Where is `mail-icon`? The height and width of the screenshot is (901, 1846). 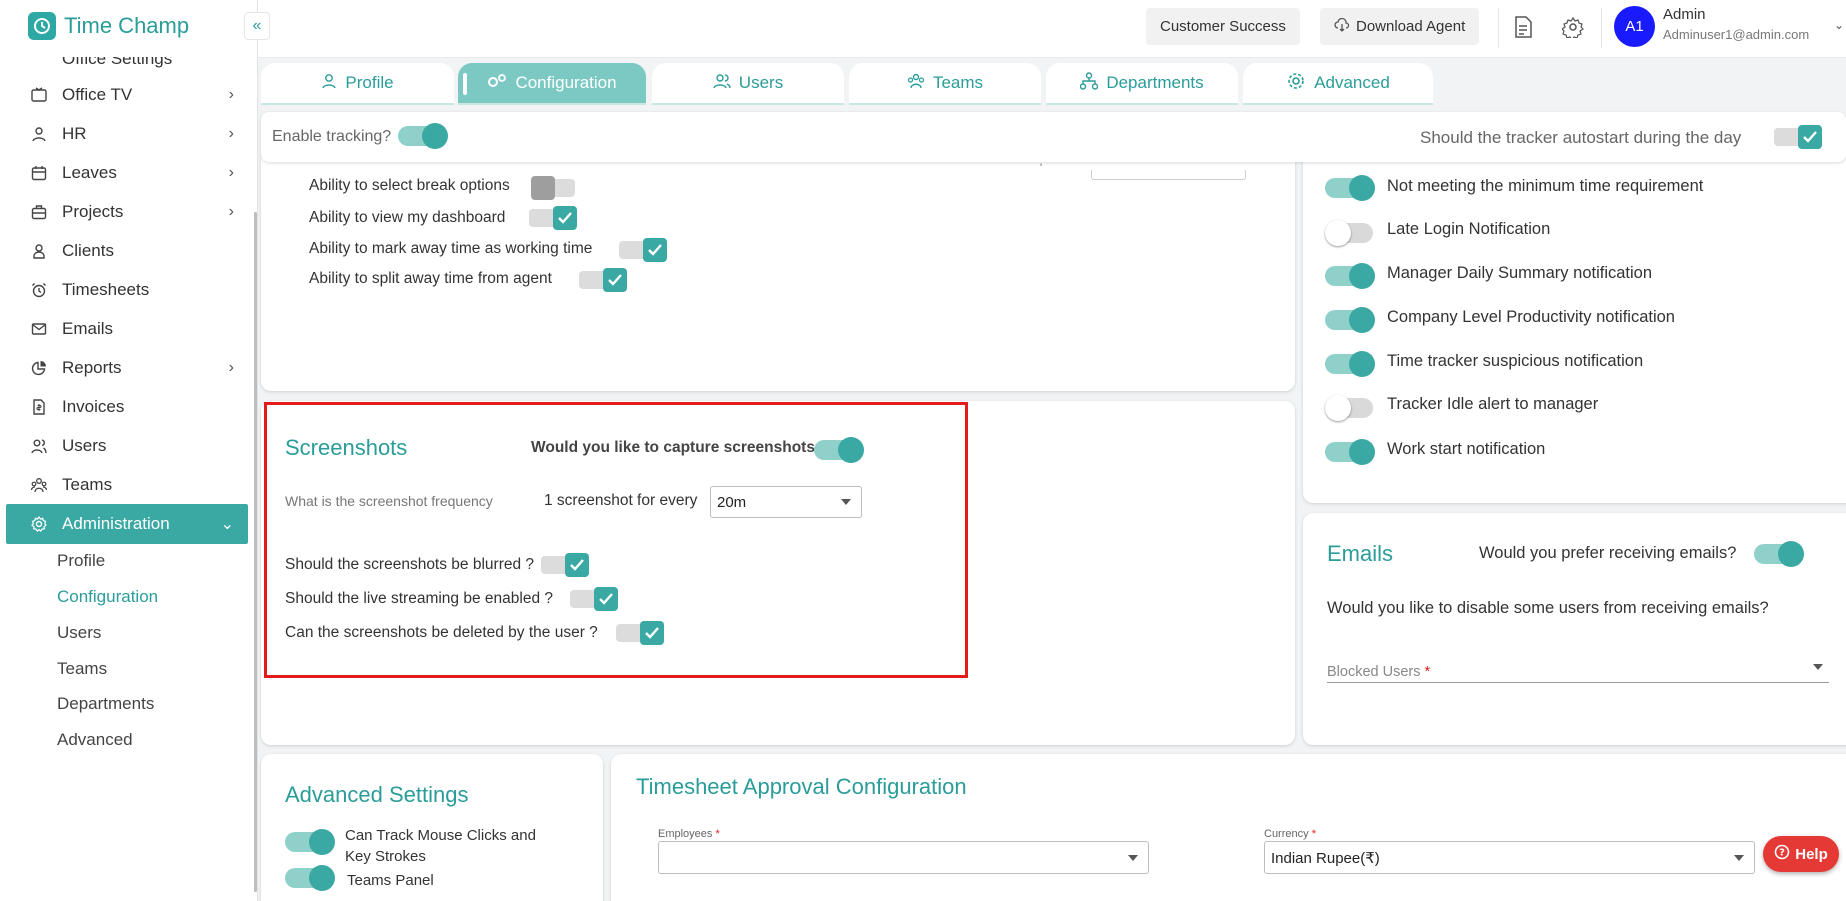
mail-icon is located at coordinates (39, 329).